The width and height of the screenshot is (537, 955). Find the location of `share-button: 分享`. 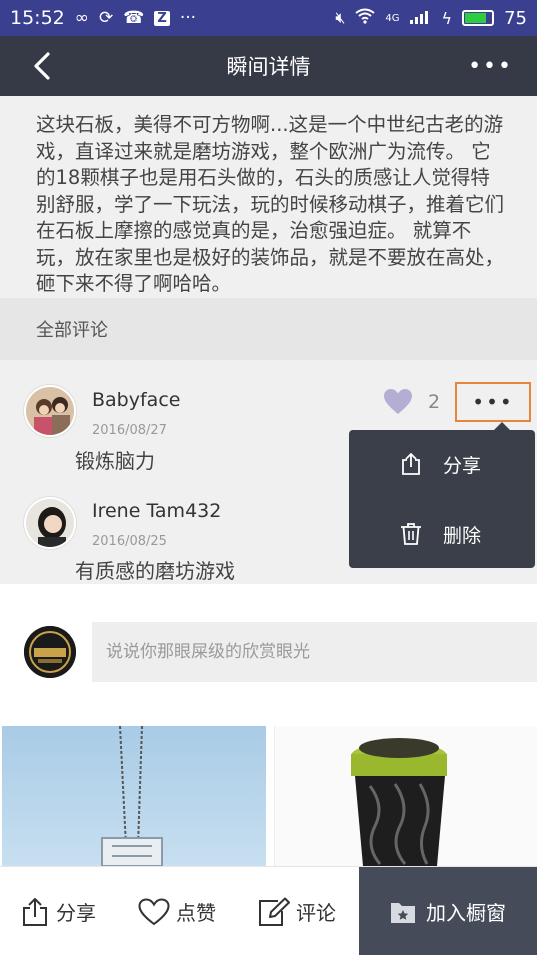

share-button: 分享 is located at coordinates (58, 911).